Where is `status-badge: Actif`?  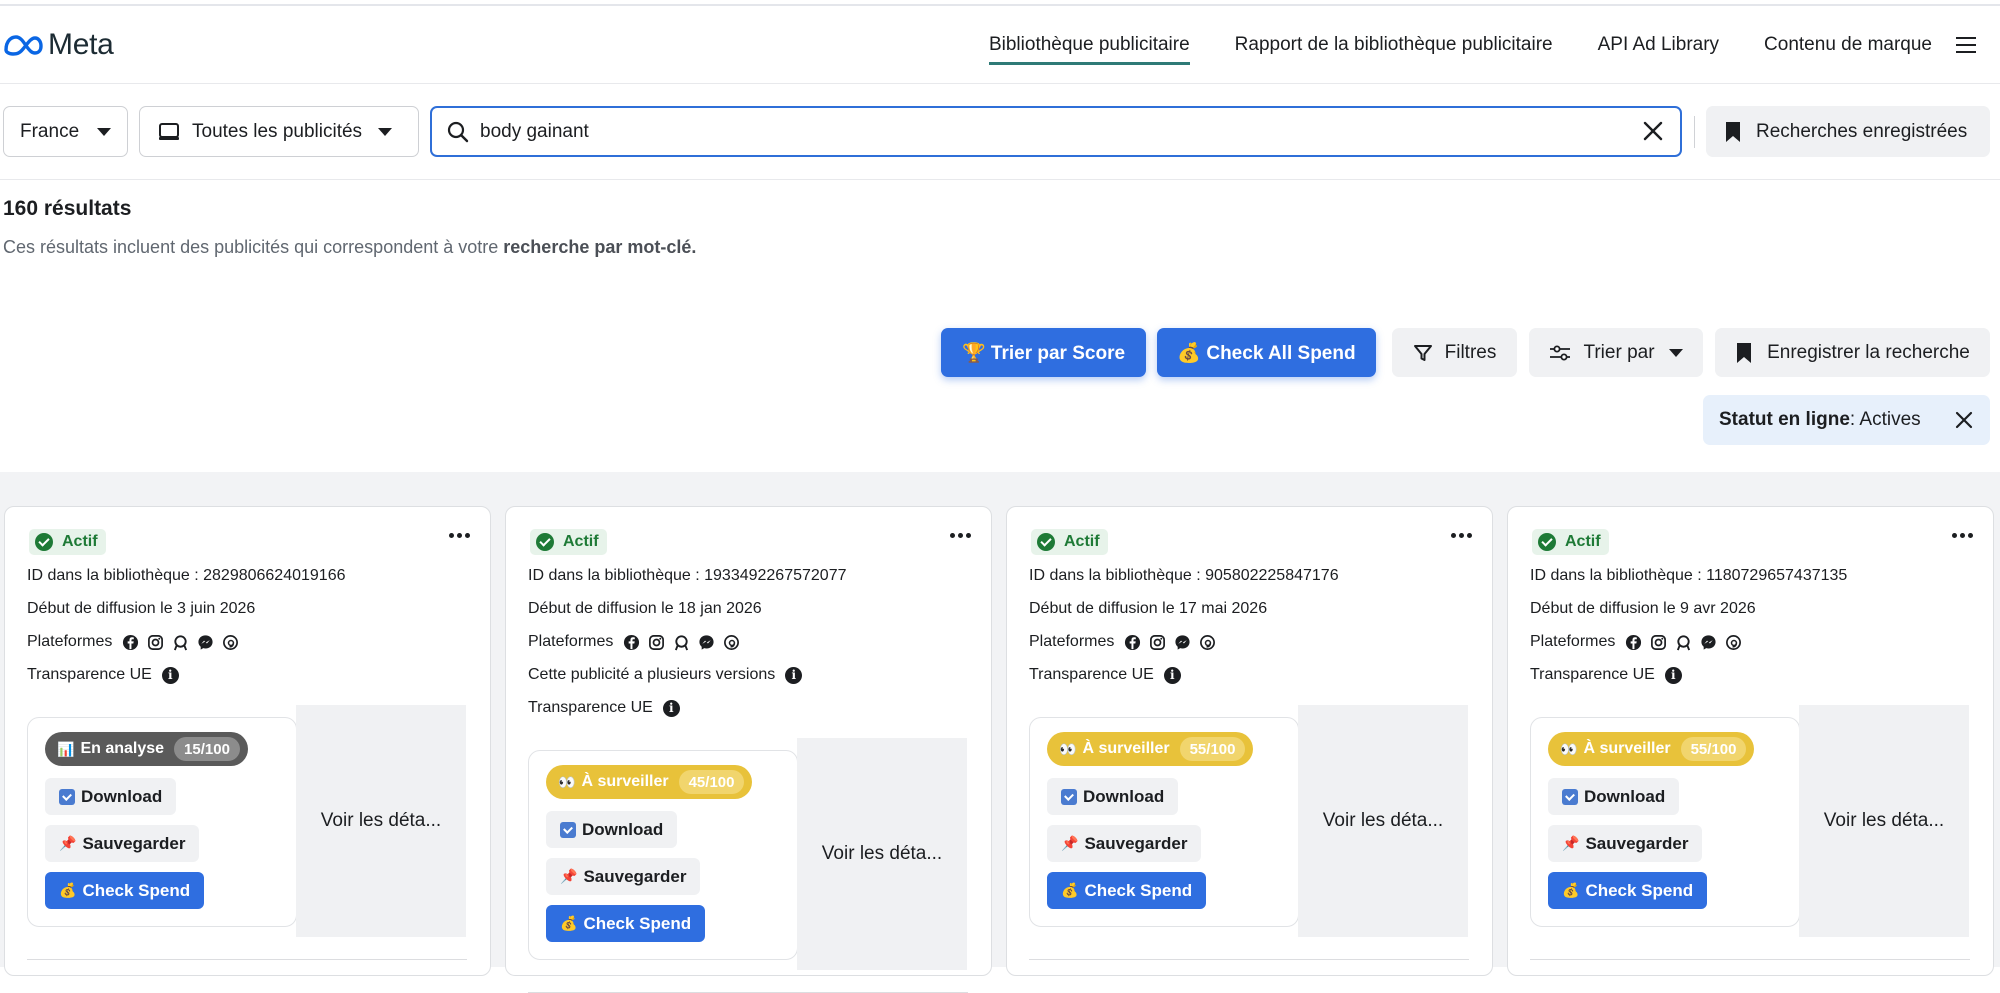 status-badge: Actif is located at coordinates (1069, 542).